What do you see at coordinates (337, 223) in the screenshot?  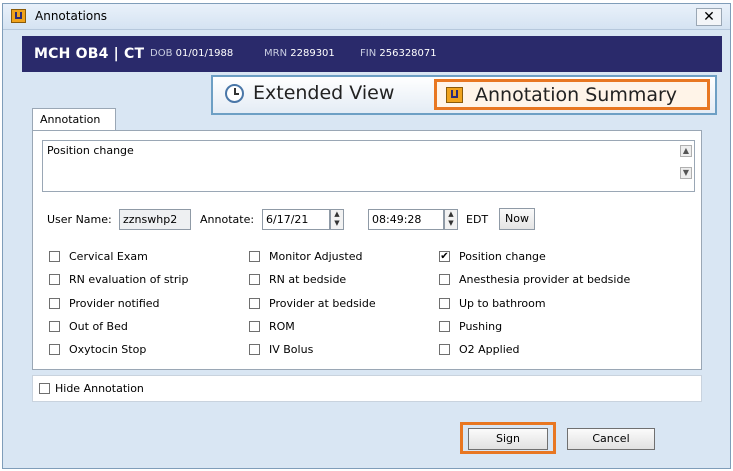 I see `date-spin-down: ▼` at bounding box center [337, 223].